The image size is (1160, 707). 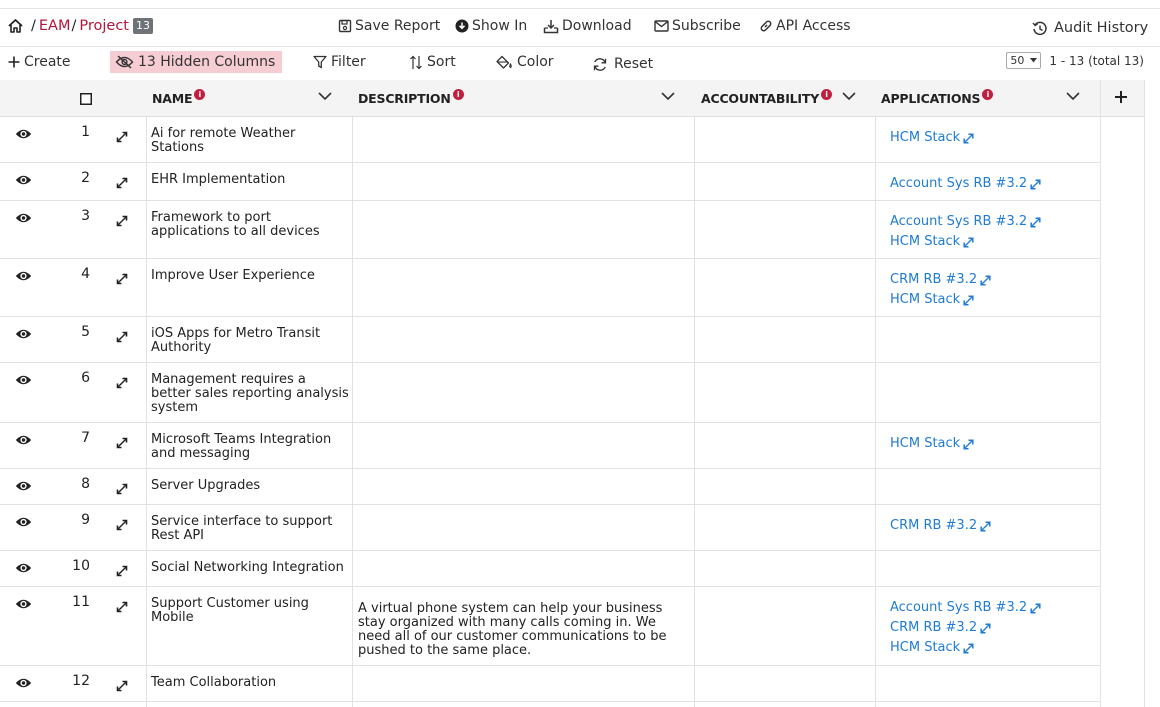 What do you see at coordinates (196, 62) in the screenshot?
I see `hidden-columns-button: 13 Hidden Columns` at bounding box center [196, 62].